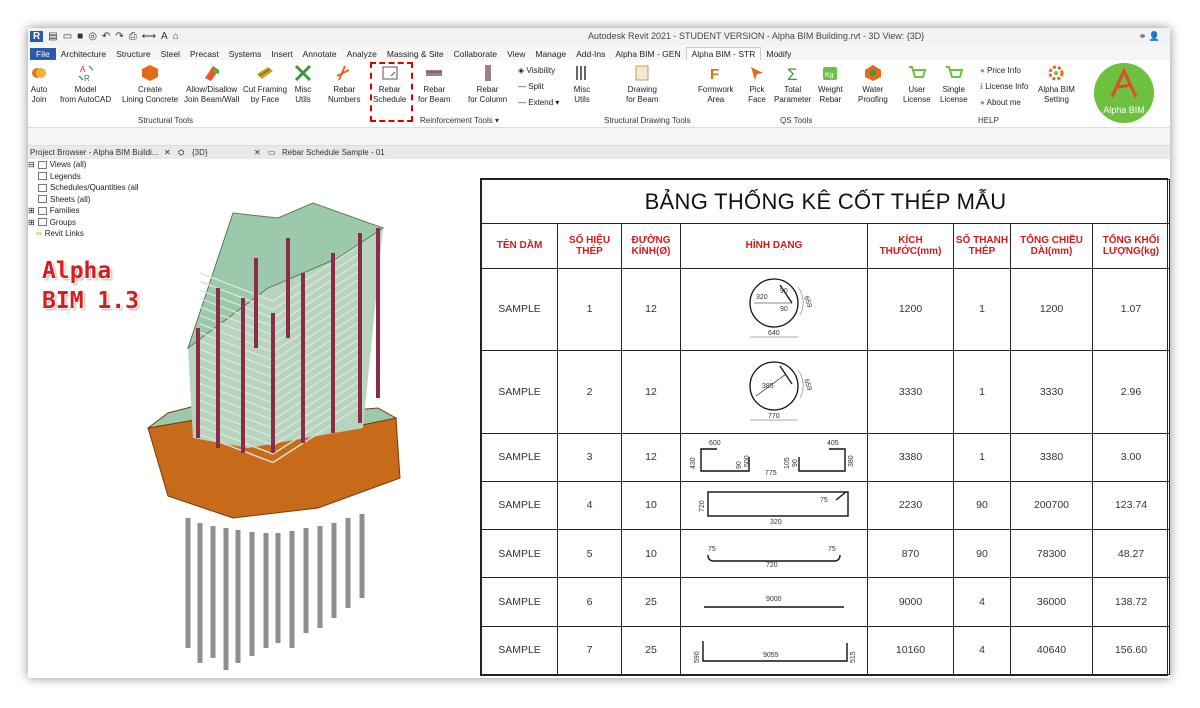  What do you see at coordinates (487, 84) in the screenshot?
I see `rebar-for-column-button: Rebar for Column` at bounding box center [487, 84].